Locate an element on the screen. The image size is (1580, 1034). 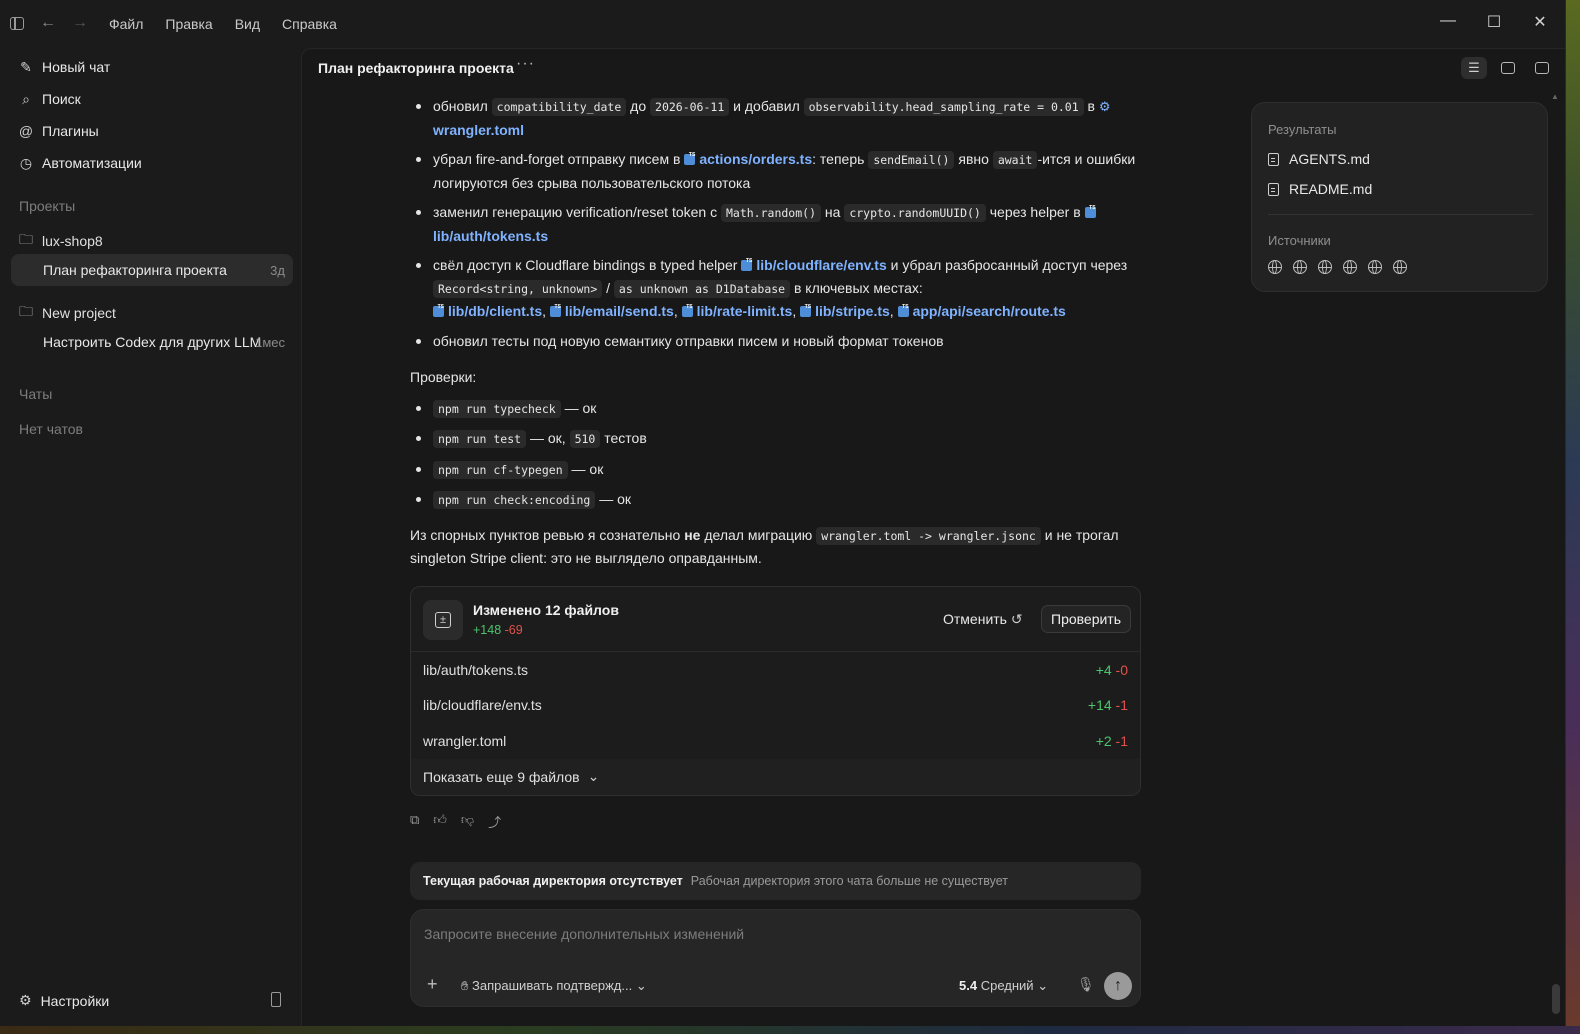
review-button: Проверить is located at coordinates (1086, 619).